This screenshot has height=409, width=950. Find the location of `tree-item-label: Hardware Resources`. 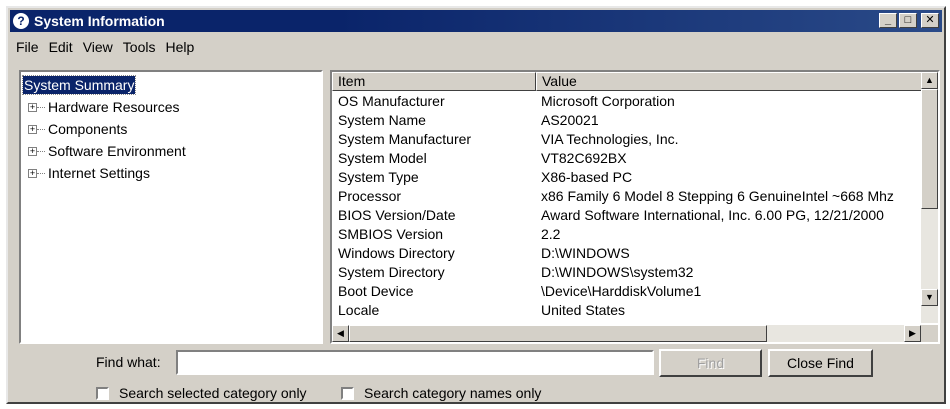

tree-item-label: Hardware Resources is located at coordinates (114, 107).